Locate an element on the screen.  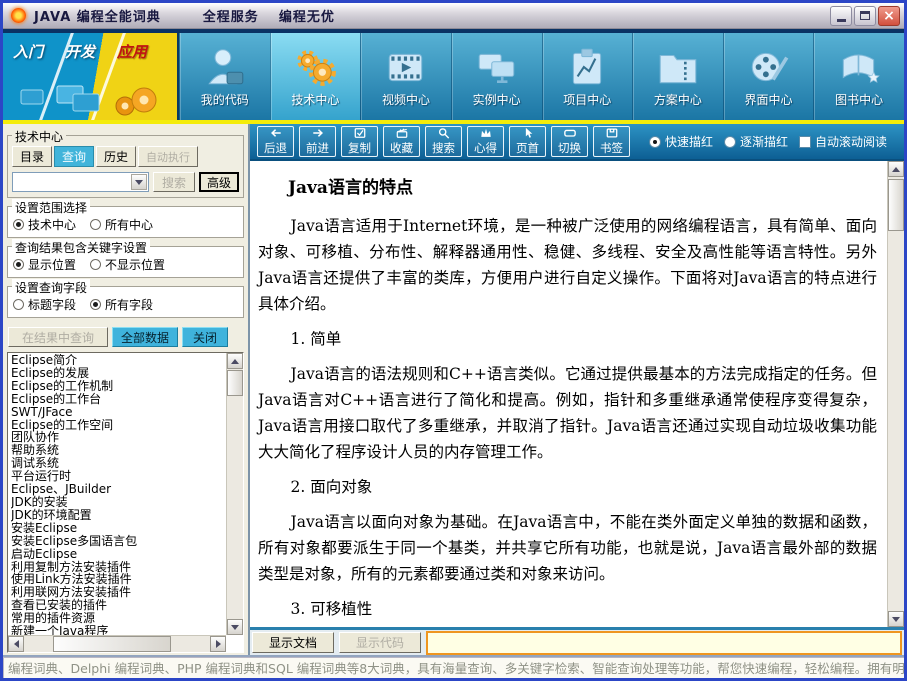
bookmark-button: 书签 is located at coordinates (611, 141).